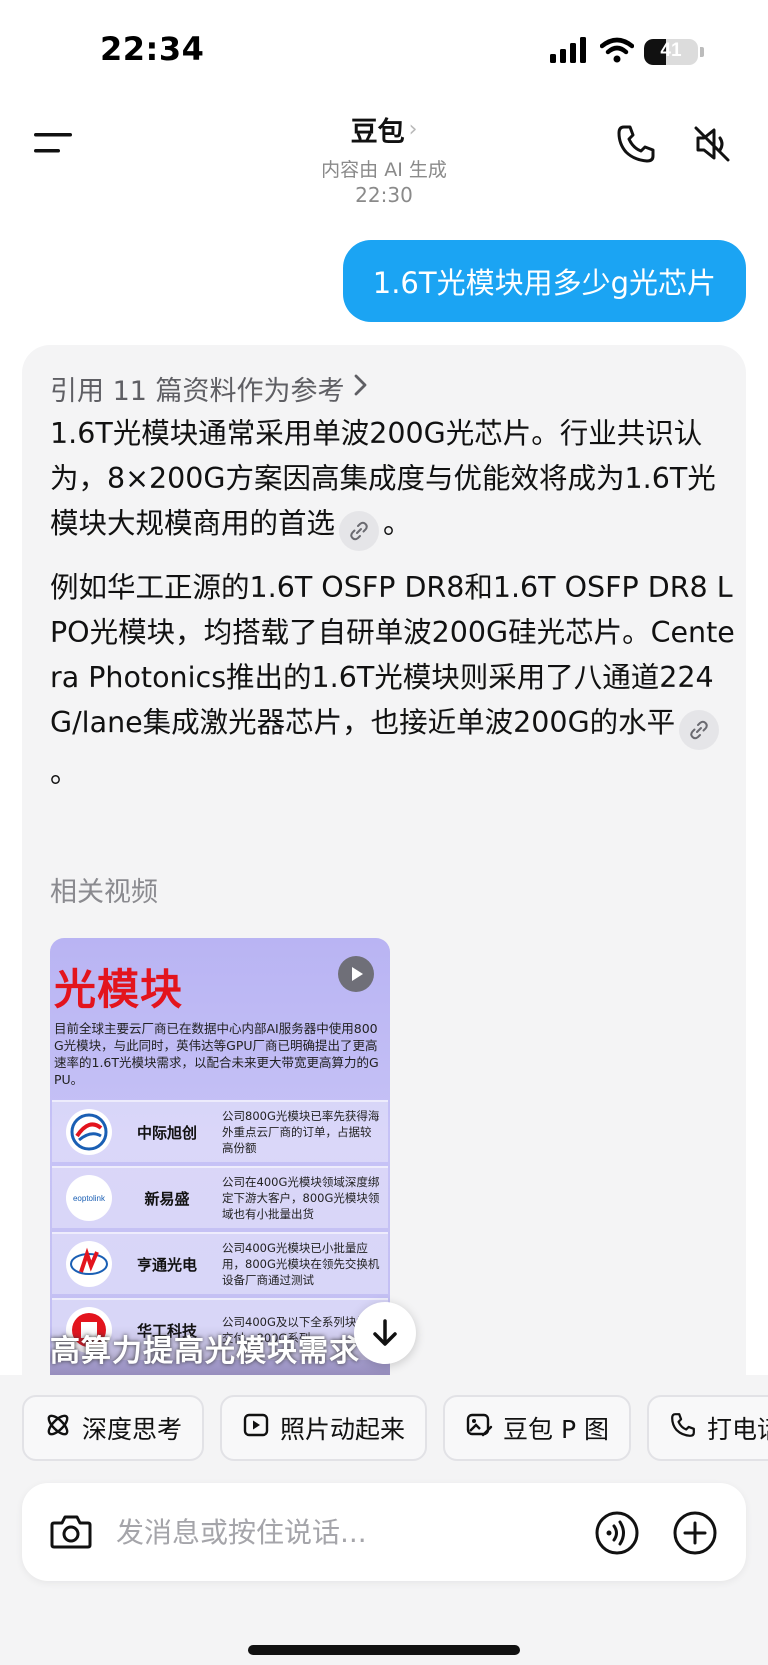 The height and width of the screenshot is (1665, 768). I want to click on chip-label: 豆包 P 图, so click(556, 1429).